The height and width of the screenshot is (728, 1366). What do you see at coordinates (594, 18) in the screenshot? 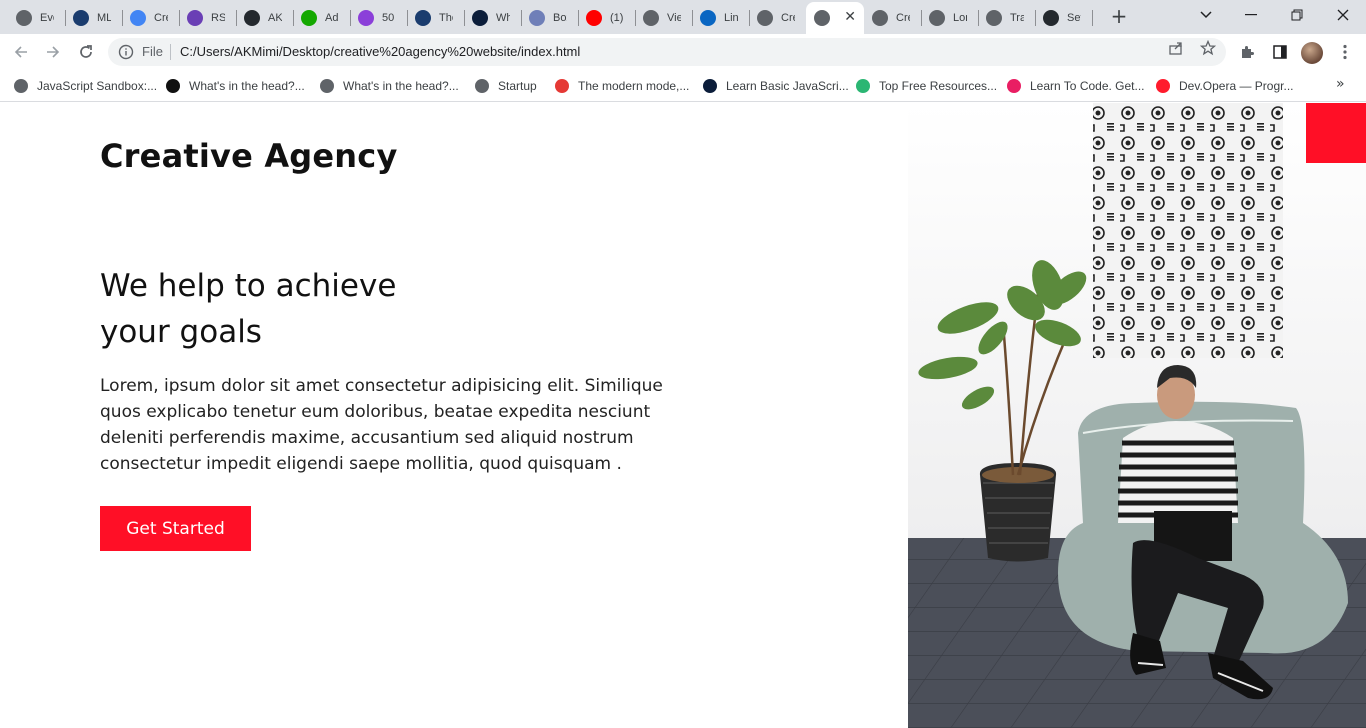
I see `youtube-icon` at bounding box center [594, 18].